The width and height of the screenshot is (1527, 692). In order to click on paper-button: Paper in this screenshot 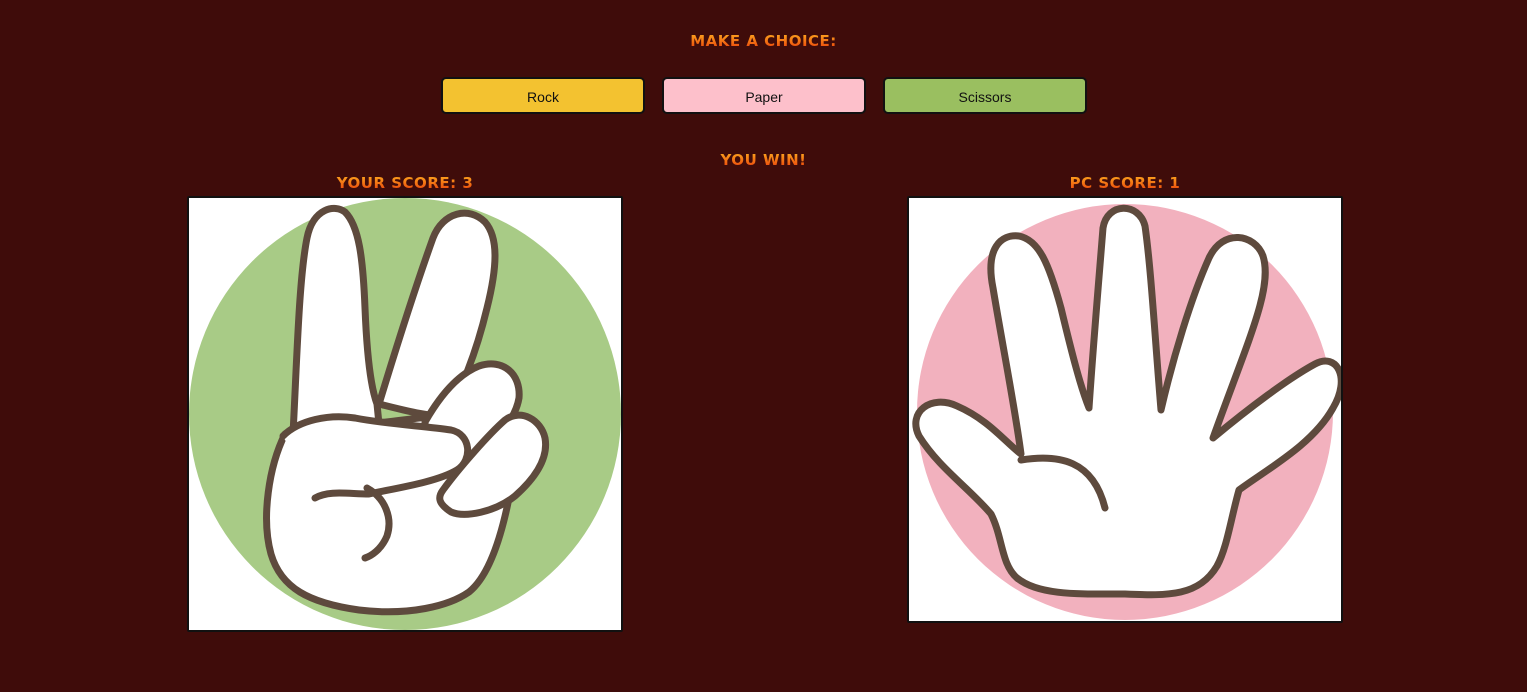, I will do `click(764, 95)`.